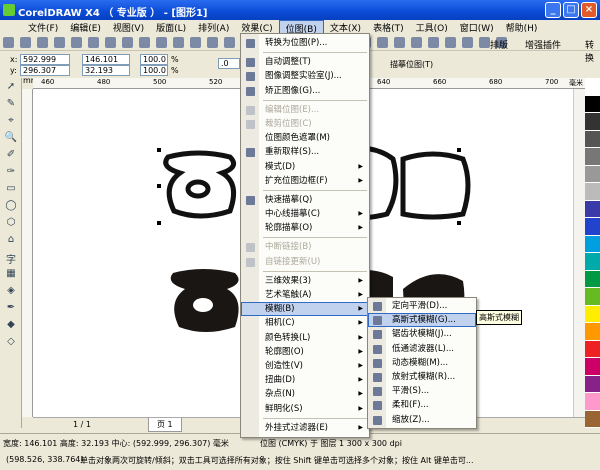 The image size is (600, 470). What do you see at coordinates (106, 64) in the screenshot?
I see `width-field: 146.101 mm` at bounding box center [106, 64].